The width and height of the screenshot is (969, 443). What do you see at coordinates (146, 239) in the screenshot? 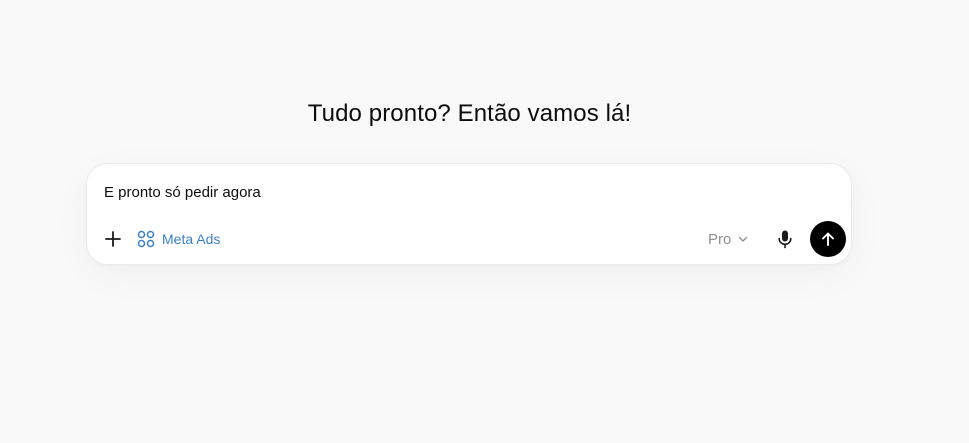
I see `grid-icon` at bounding box center [146, 239].